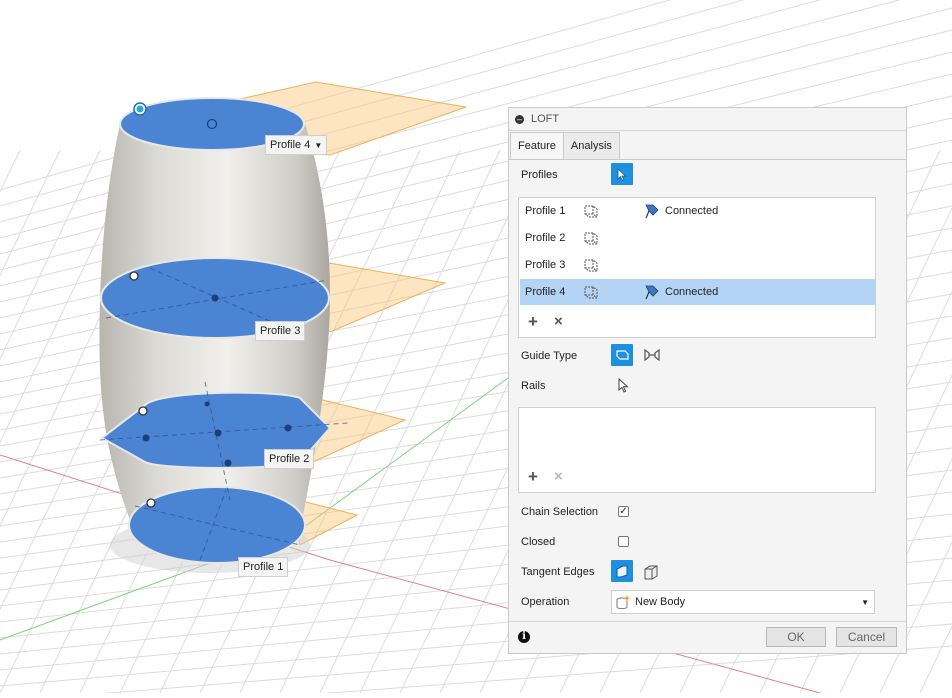  What do you see at coordinates (289, 459) in the screenshot?
I see `viewport-label-profile-2: Profile 2` at bounding box center [289, 459].